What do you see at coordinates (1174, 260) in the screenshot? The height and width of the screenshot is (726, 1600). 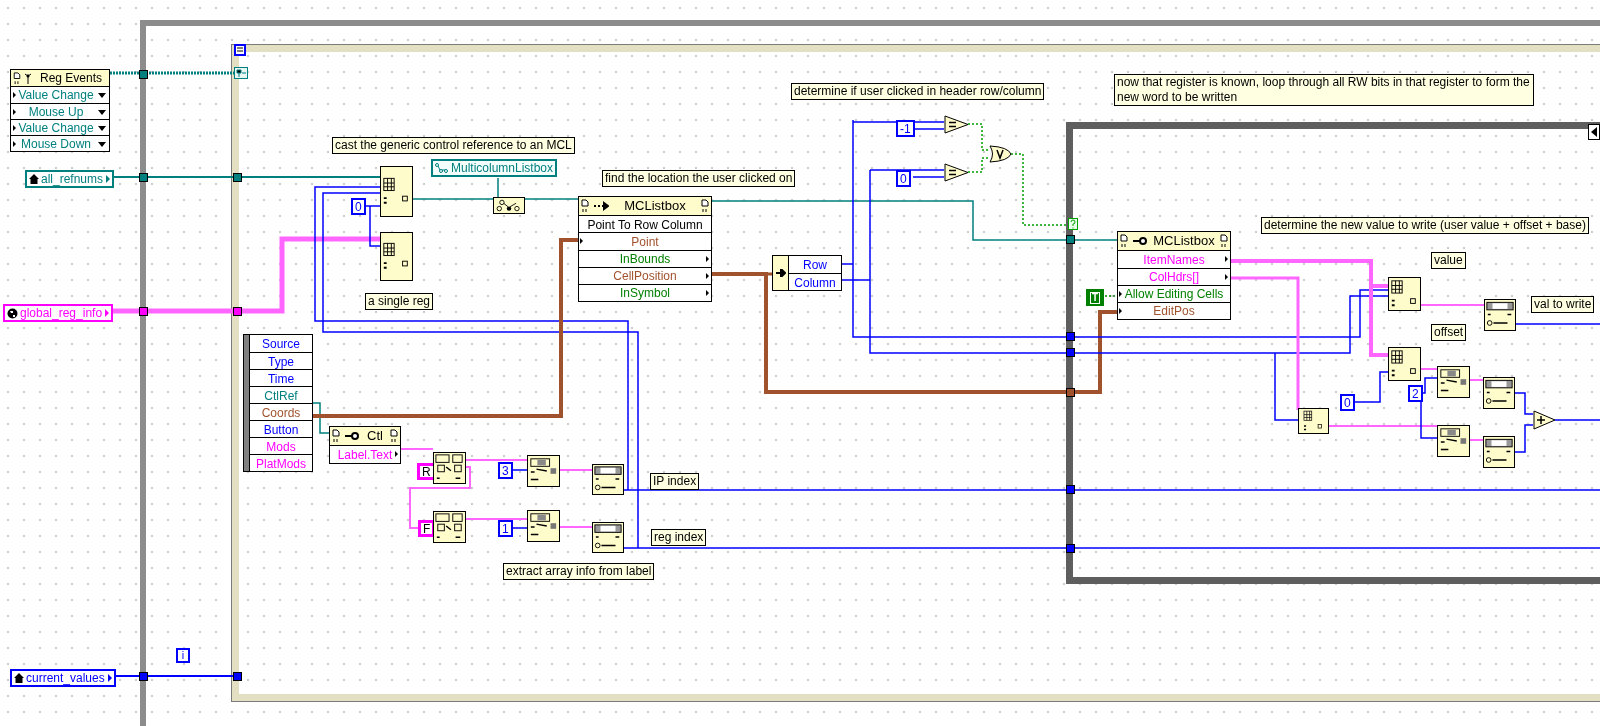 I see `node-row-label: ItemNames` at bounding box center [1174, 260].